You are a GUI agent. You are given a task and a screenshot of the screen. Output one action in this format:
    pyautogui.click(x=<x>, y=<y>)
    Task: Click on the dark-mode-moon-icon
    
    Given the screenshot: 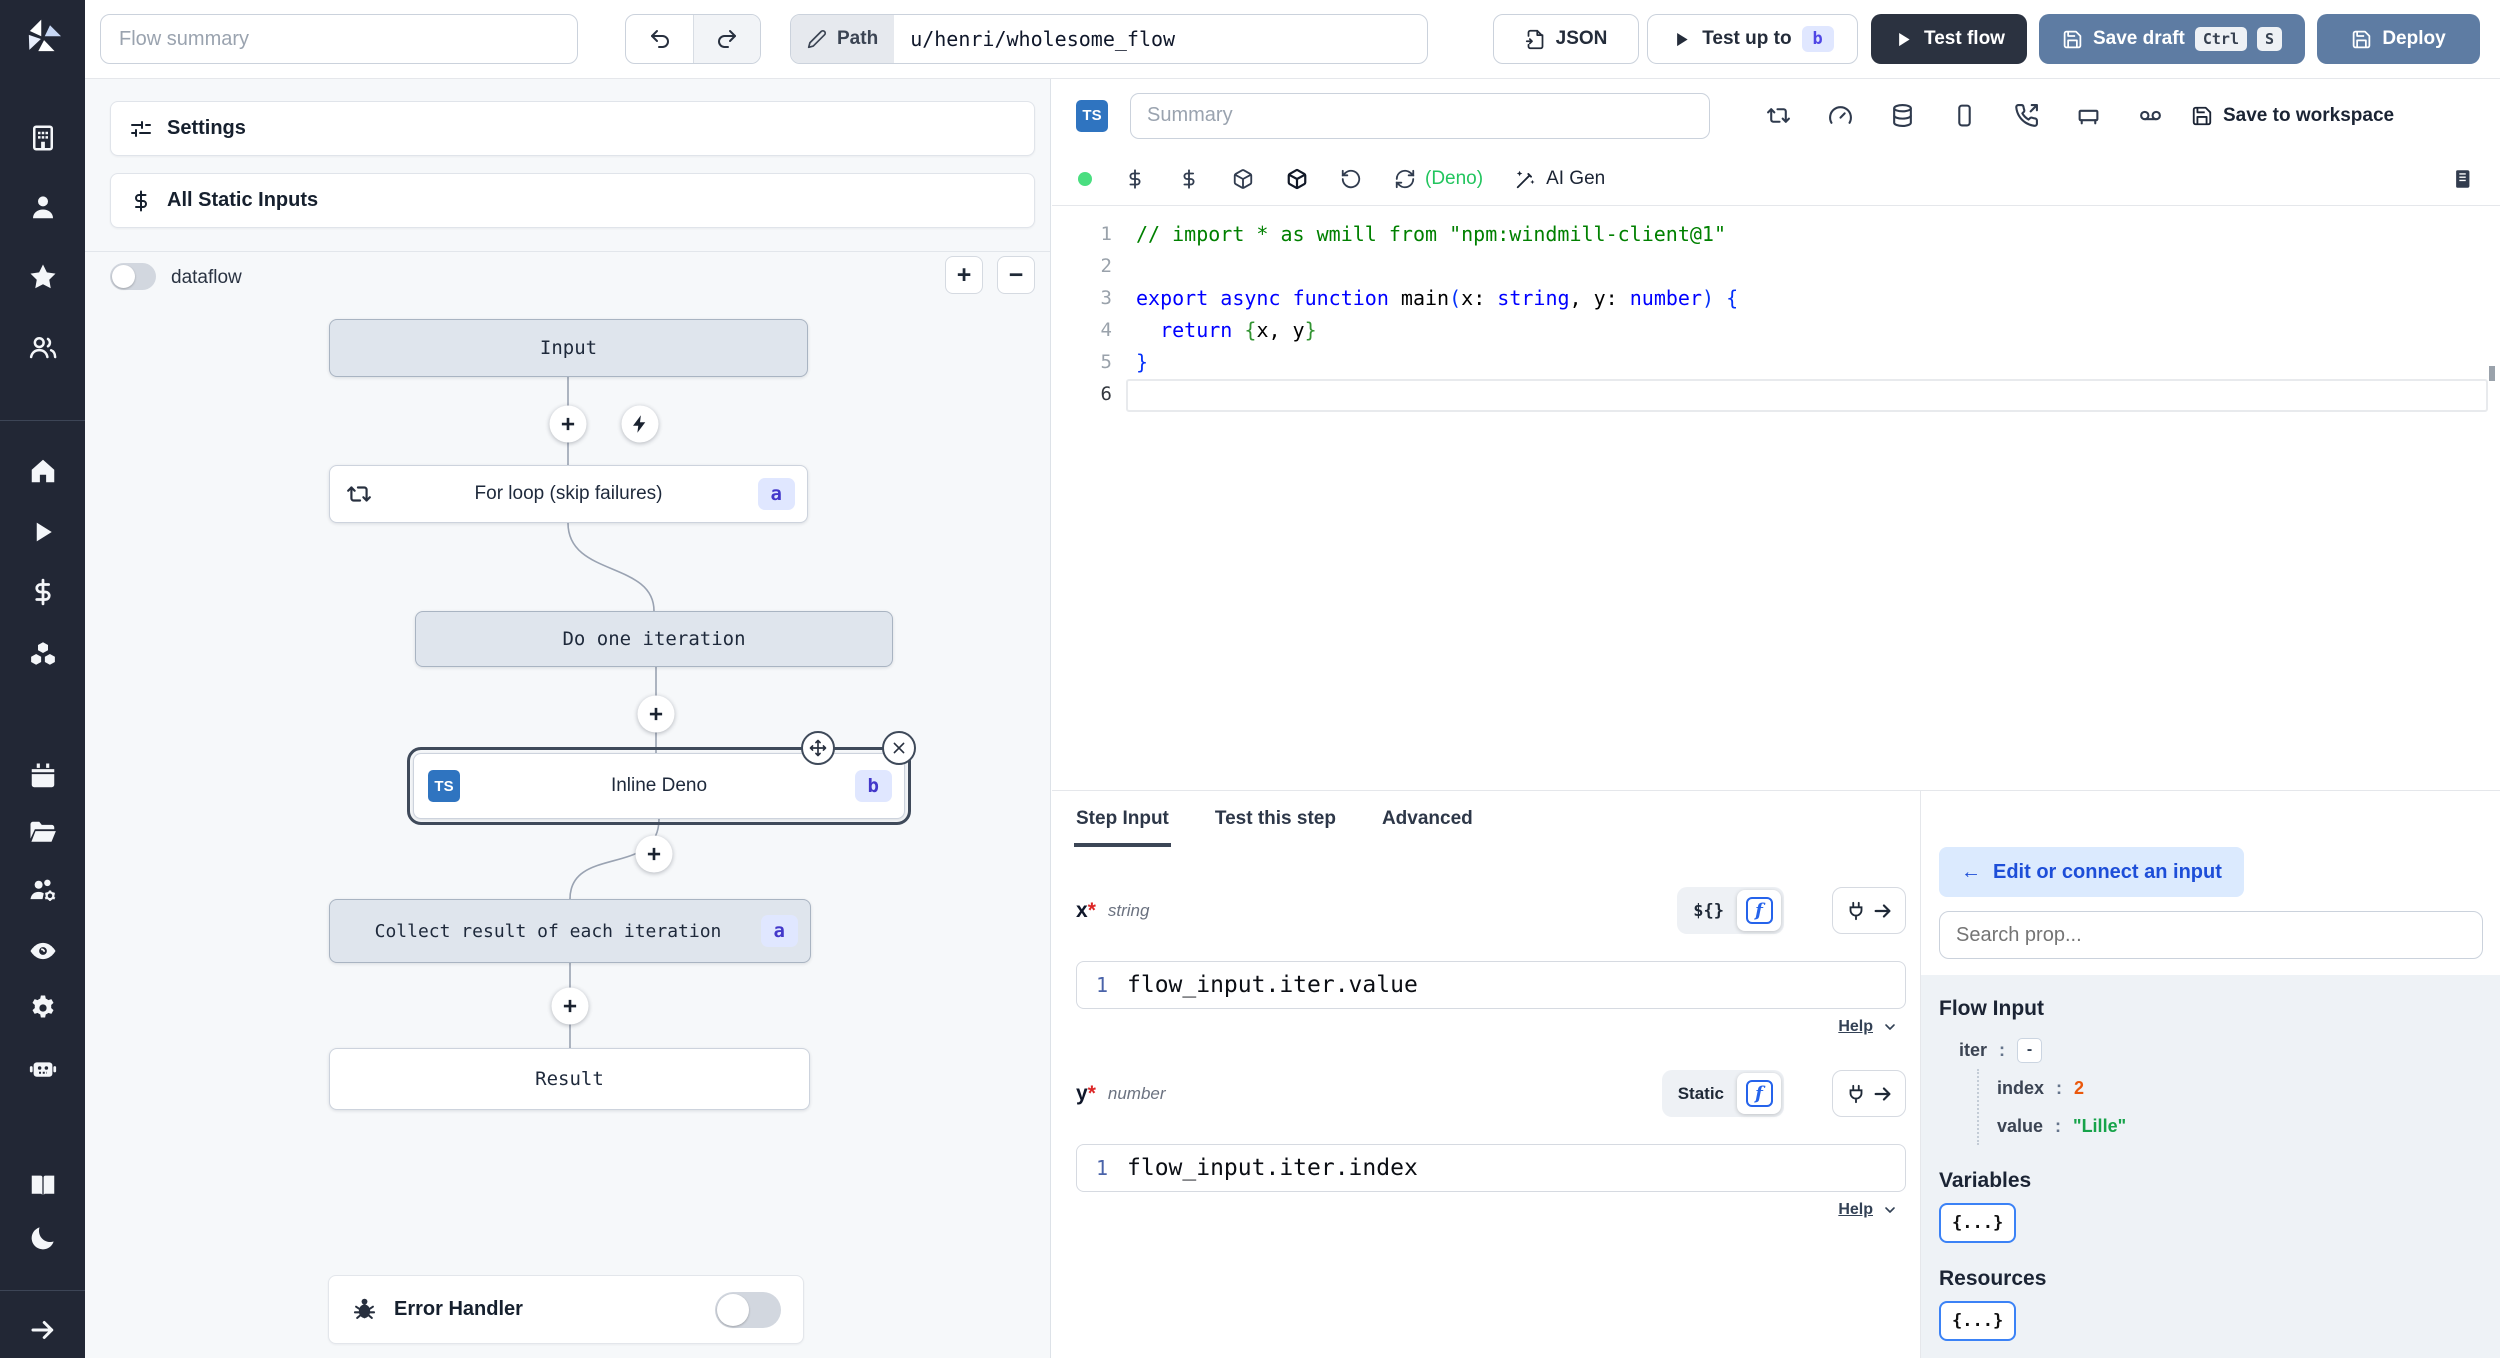 What is the action you would take?
    pyautogui.click(x=43, y=1238)
    